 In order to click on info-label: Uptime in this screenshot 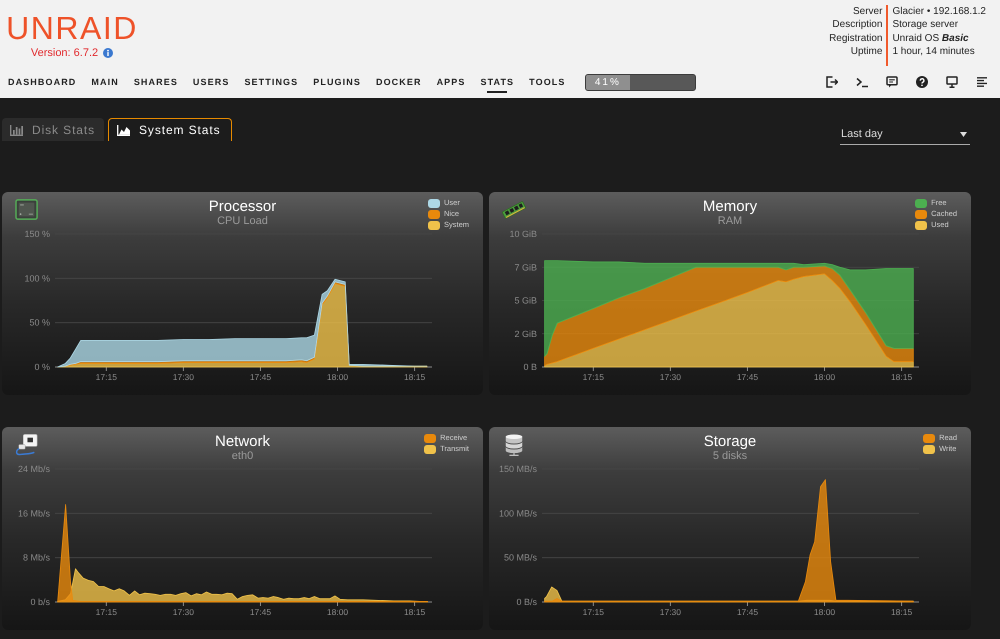, I will do `click(866, 51)`.